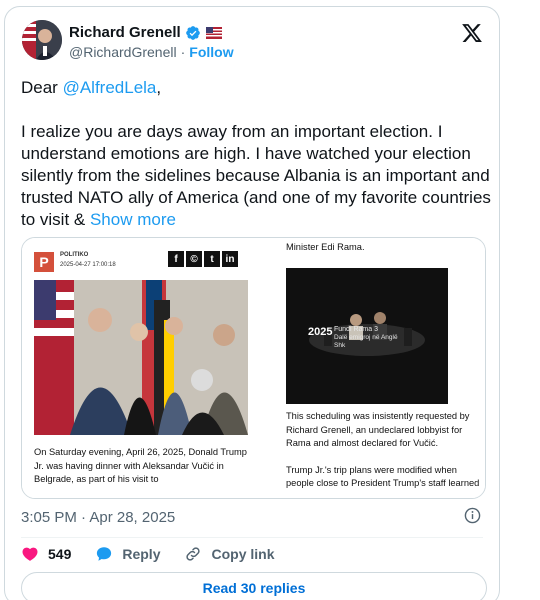 The width and height of the screenshot is (540, 600). What do you see at coordinates (42, 40) in the screenshot?
I see `avatar` at bounding box center [42, 40].